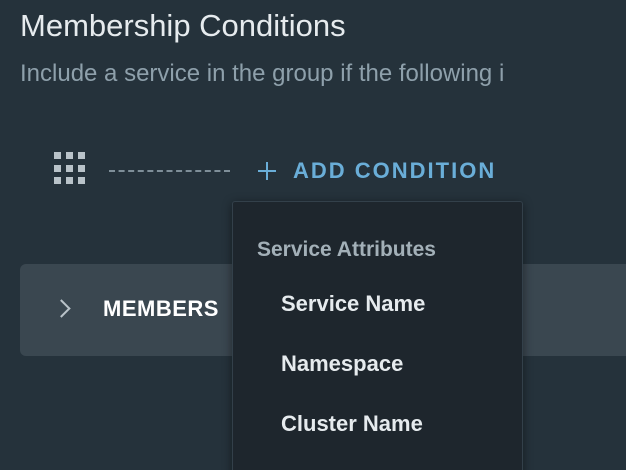  Describe the element at coordinates (395, 170) in the screenshot. I see `add-condition-label: ADD CONDITION` at that location.